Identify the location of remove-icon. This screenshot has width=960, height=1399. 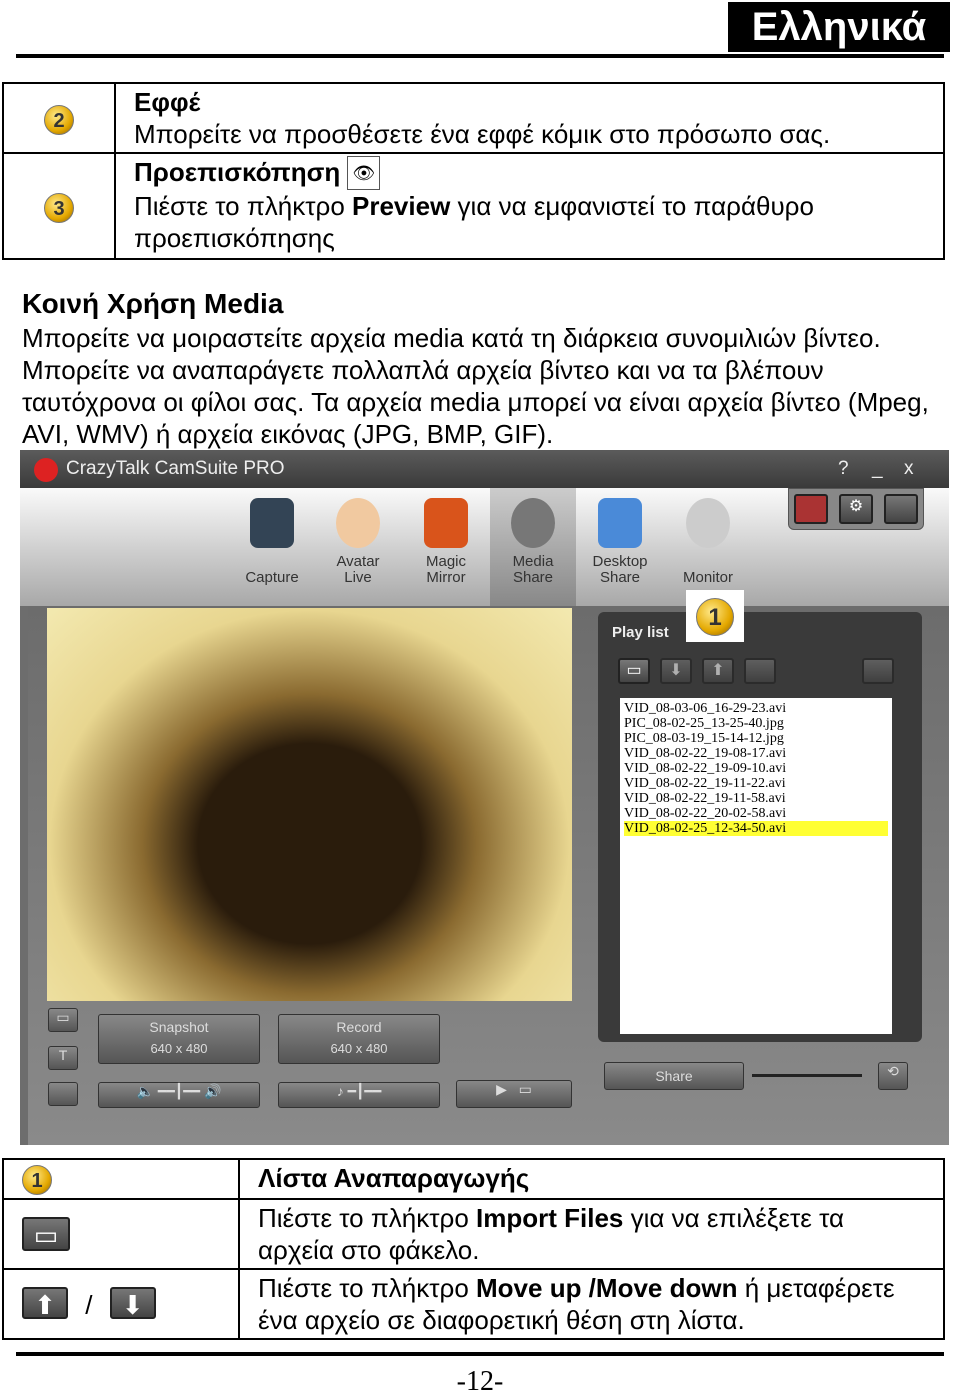
(760, 671).